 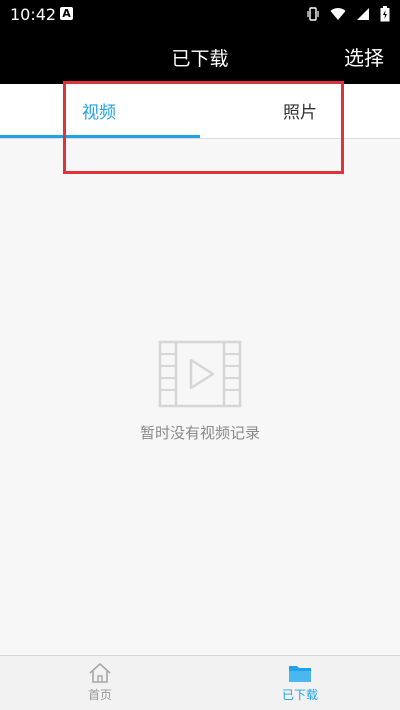 I want to click on tab-photos: 照片, so click(x=300, y=110).